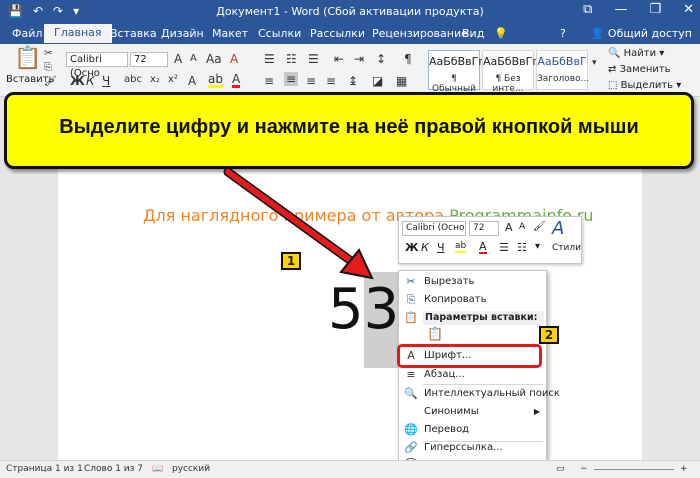 This screenshot has height=478, width=700. Describe the element at coordinates (425, 247) in the screenshot. I see `mini-italic-button: К` at that location.